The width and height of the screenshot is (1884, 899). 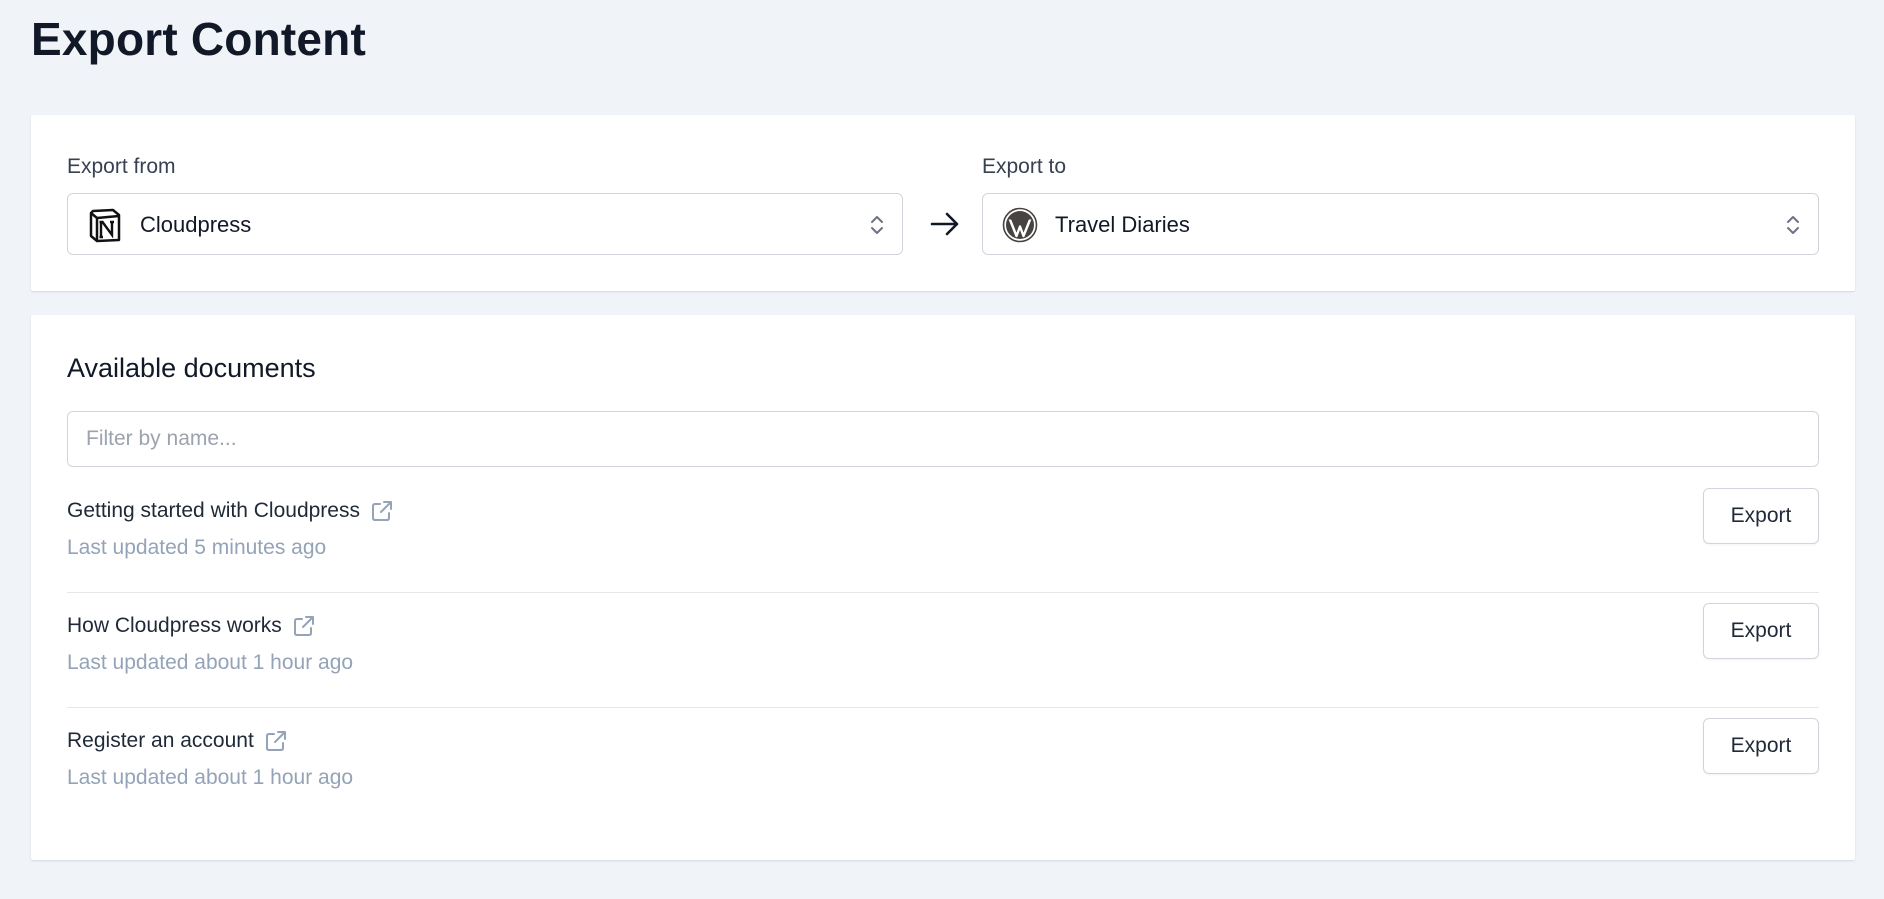 I want to click on document-title-link: Getting started with Cloudpress, so click(x=213, y=511).